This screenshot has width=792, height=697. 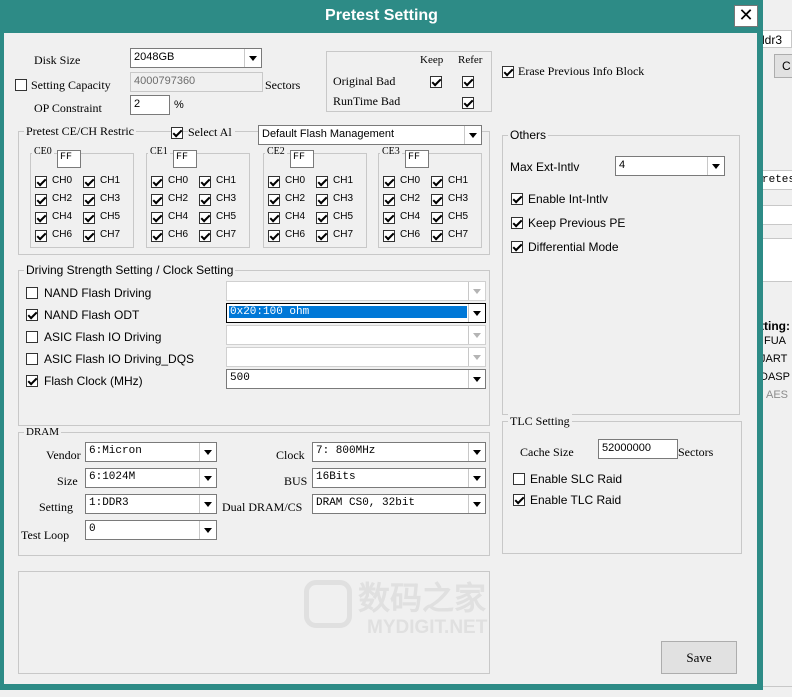 I want to click on title-bar: Pretest Setting ✕, so click(x=381, y=16).